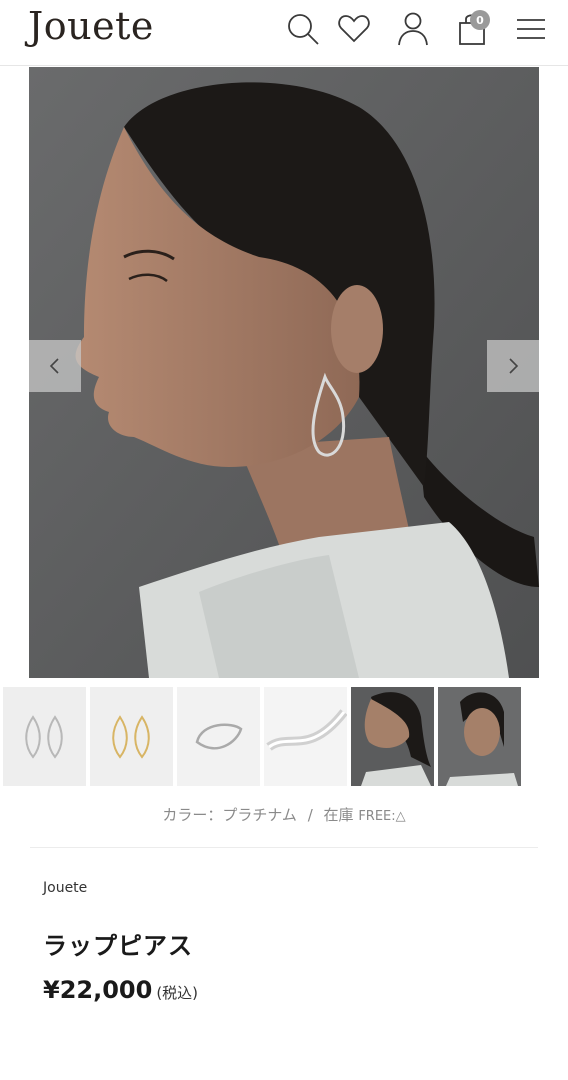 Image resolution: width=568 pixels, height=1080 pixels. Describe the element at coordinates (284, 847) in the screenshot. I see `divider` at that location.